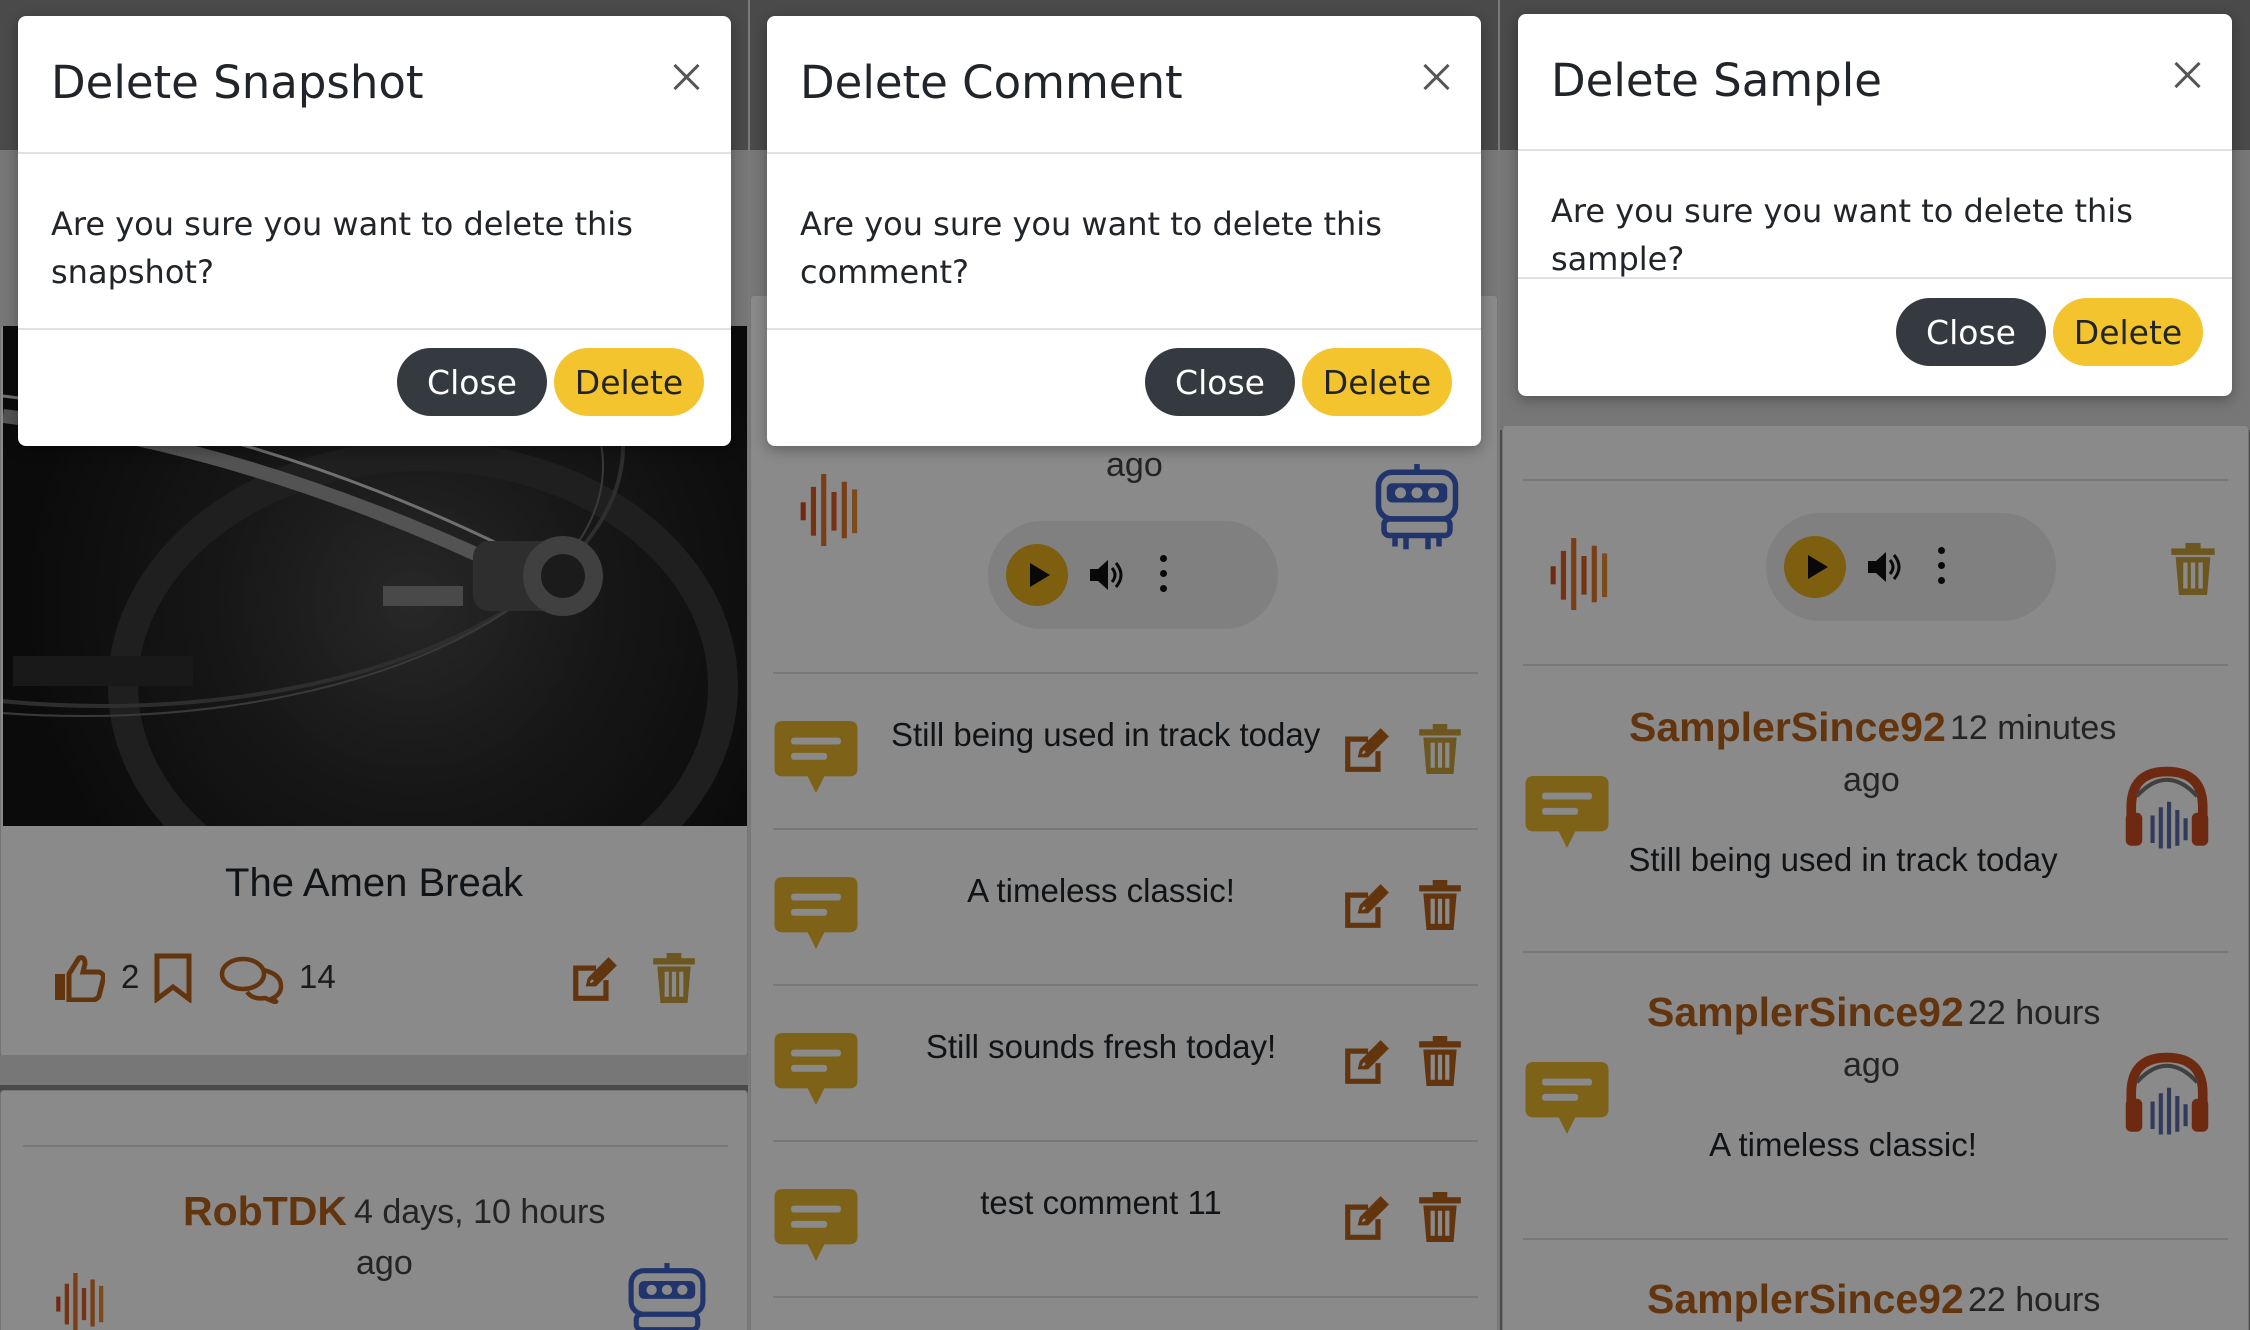 The width and height of the screenshot is (2250, 1330). Describe the element at coordinates (237, 82) in the screenshot. I see `modal-title: Delete Snapshot` at that location.